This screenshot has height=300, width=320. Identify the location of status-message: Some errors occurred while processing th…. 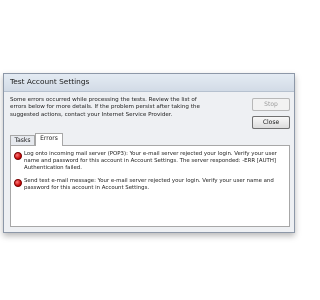
(105, 107).